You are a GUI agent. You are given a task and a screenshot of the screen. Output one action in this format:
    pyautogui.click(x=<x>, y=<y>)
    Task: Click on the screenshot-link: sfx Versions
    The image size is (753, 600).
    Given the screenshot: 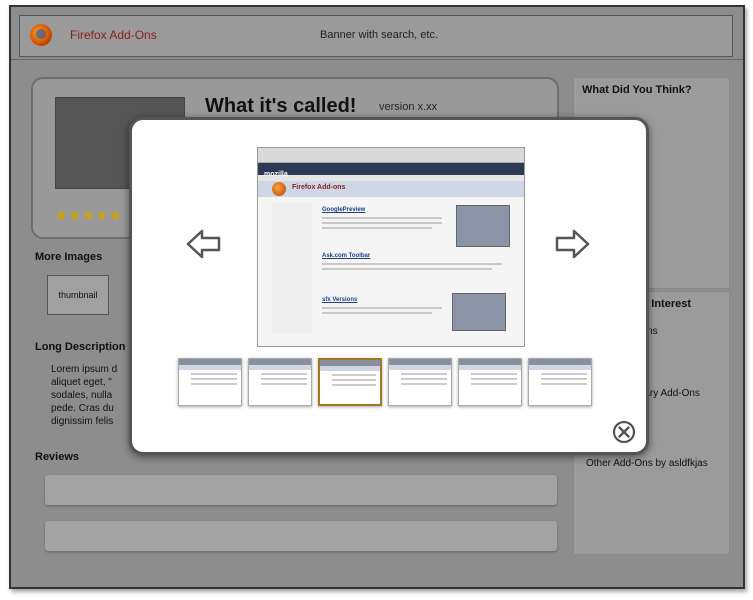 What is the action you would take?
    pyautogui.click(x=340, y=300)
    